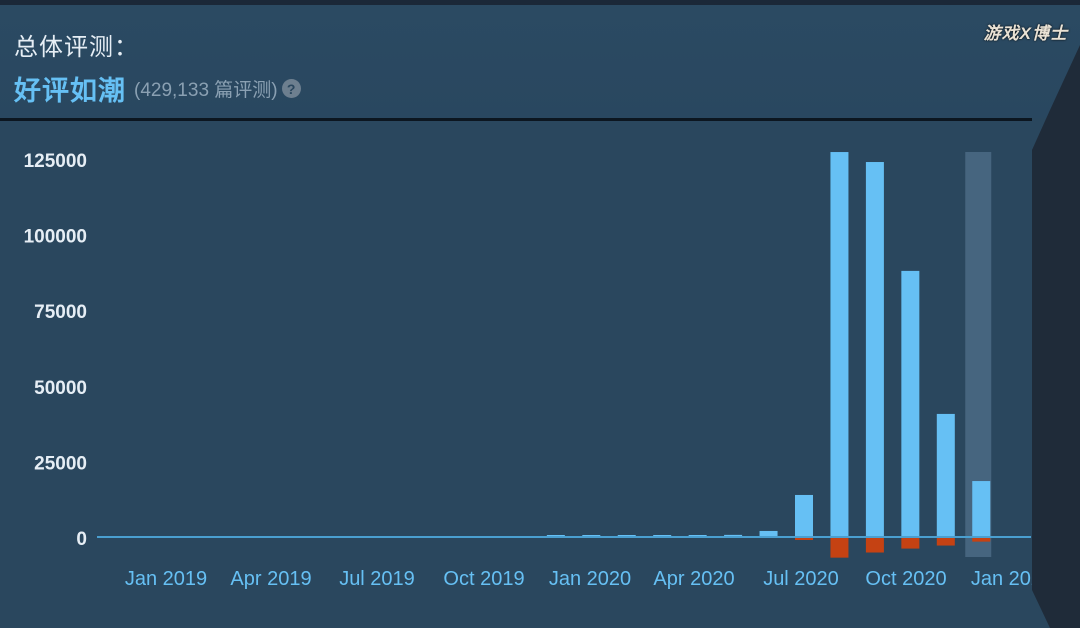 Image resolution: width=1080 pixels, height=628 pixels. I want to click on side-panel-shadow, so click(1056, 336).